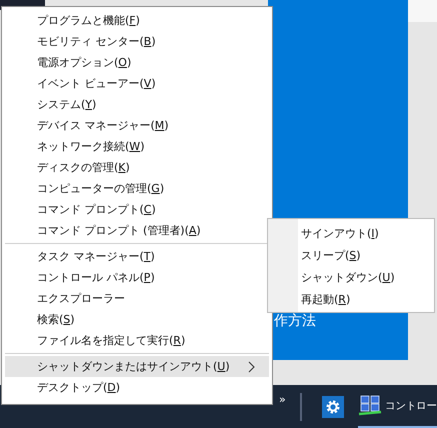 This screenshot has width=437, height=428. Describe the element at coordinates (137, 256) in the screenshot. I see `menu-item: タスク マネージャー(T)` at that location.